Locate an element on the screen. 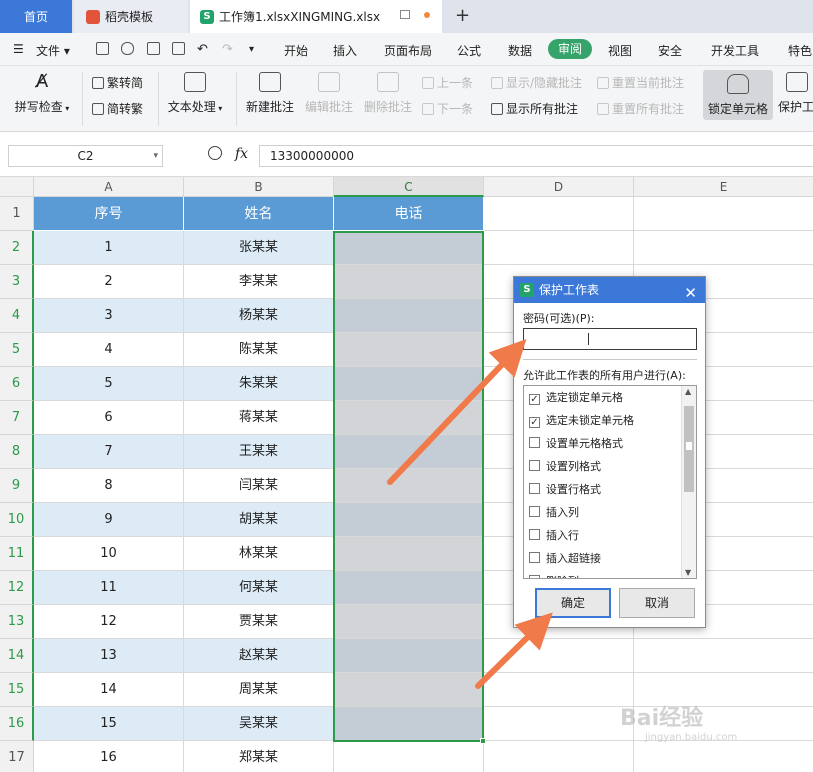 This screenshot has width=813, height=772. dialog-title-bar: S 保护工作表 ✕ is located at coordinates (609, 290).